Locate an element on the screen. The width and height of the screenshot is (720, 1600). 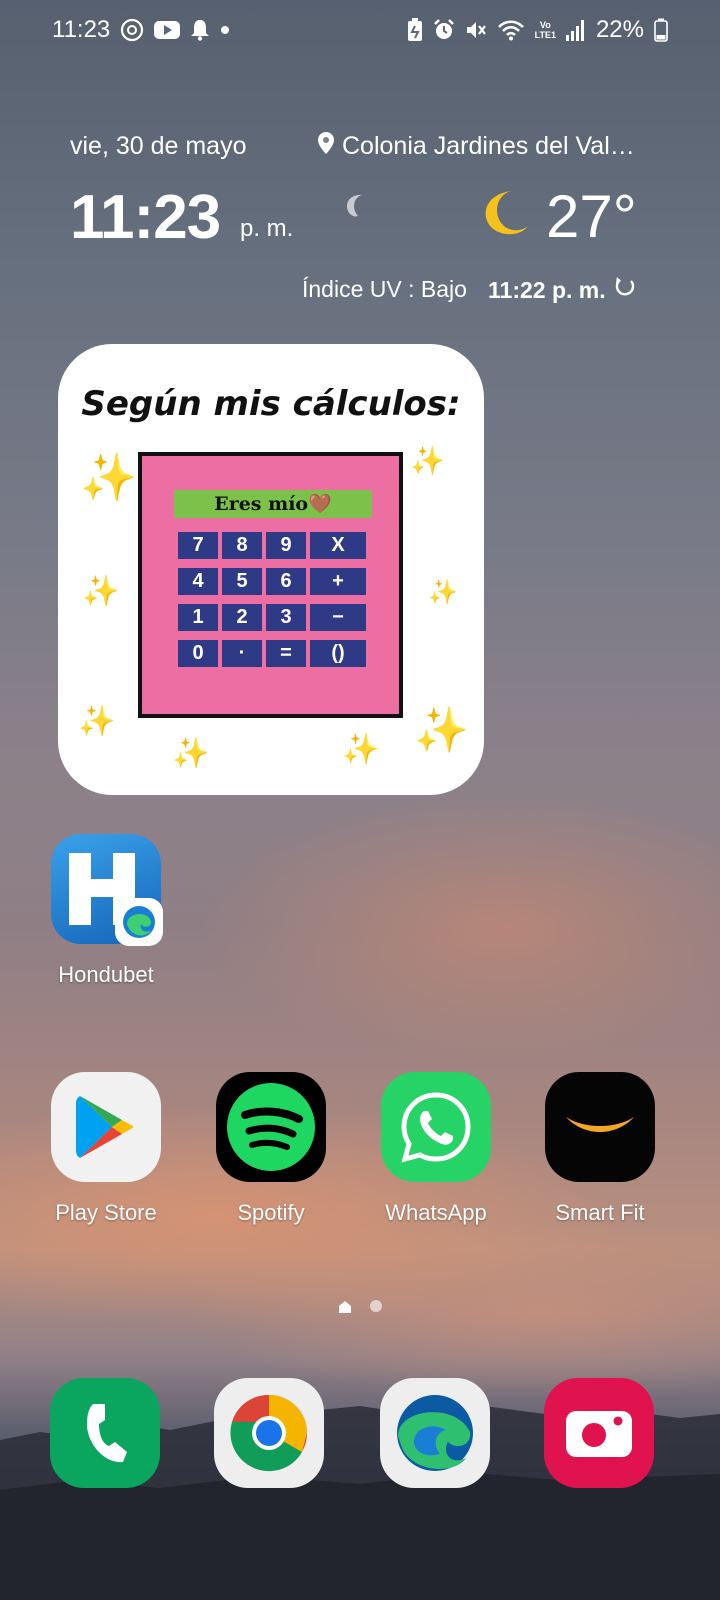
app-smart-fit: Smart Fit is located at coordinates (600, 1149).